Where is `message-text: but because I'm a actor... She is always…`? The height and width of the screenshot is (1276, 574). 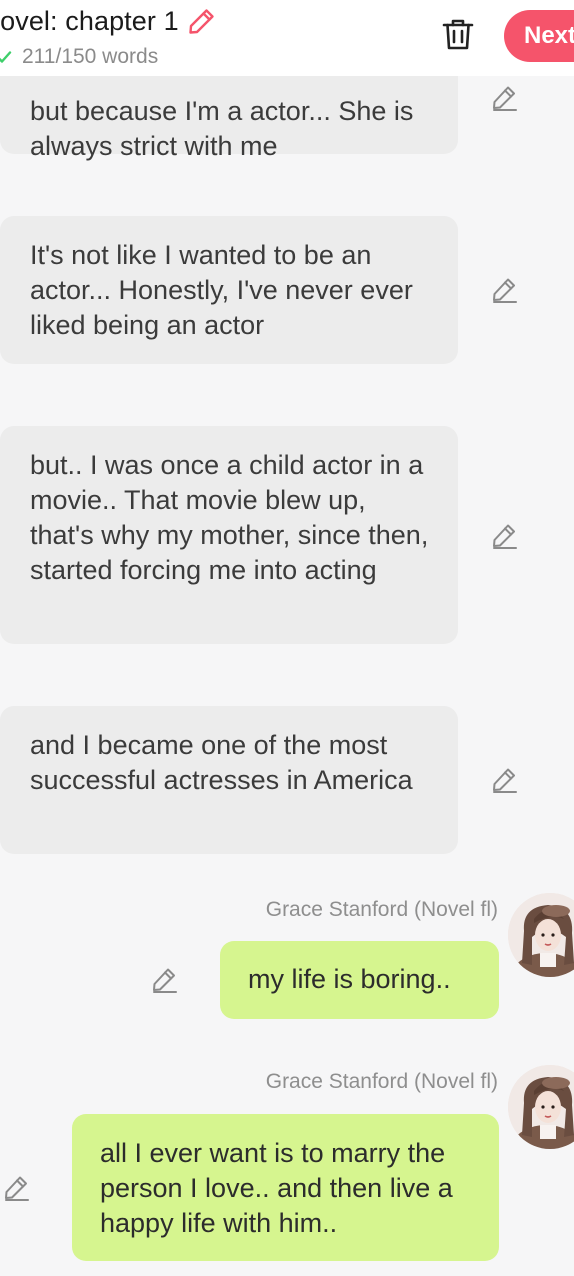
message-text: but because I'm a actor... She is always… is located at coordinates (222, 128).